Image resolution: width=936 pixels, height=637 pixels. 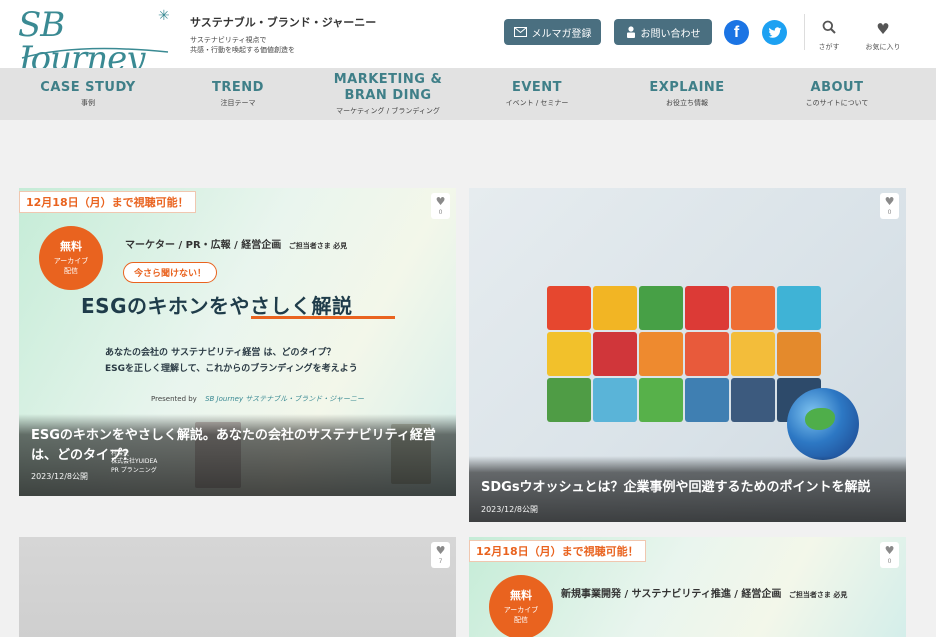 I want to click on facebook-icon: f, so click(x=736, y=32).